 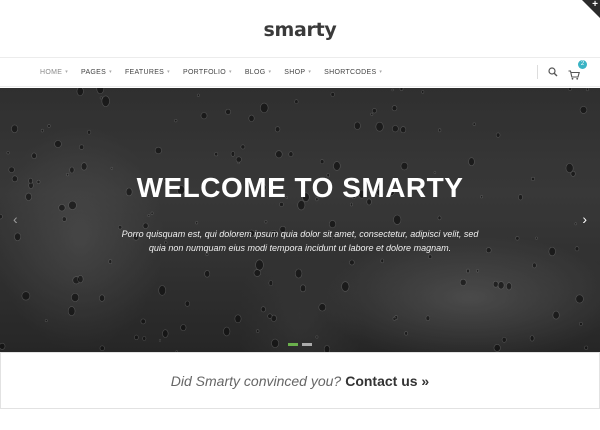 I want to click on nav-item-label: HOME, so click(x=51, y=72).